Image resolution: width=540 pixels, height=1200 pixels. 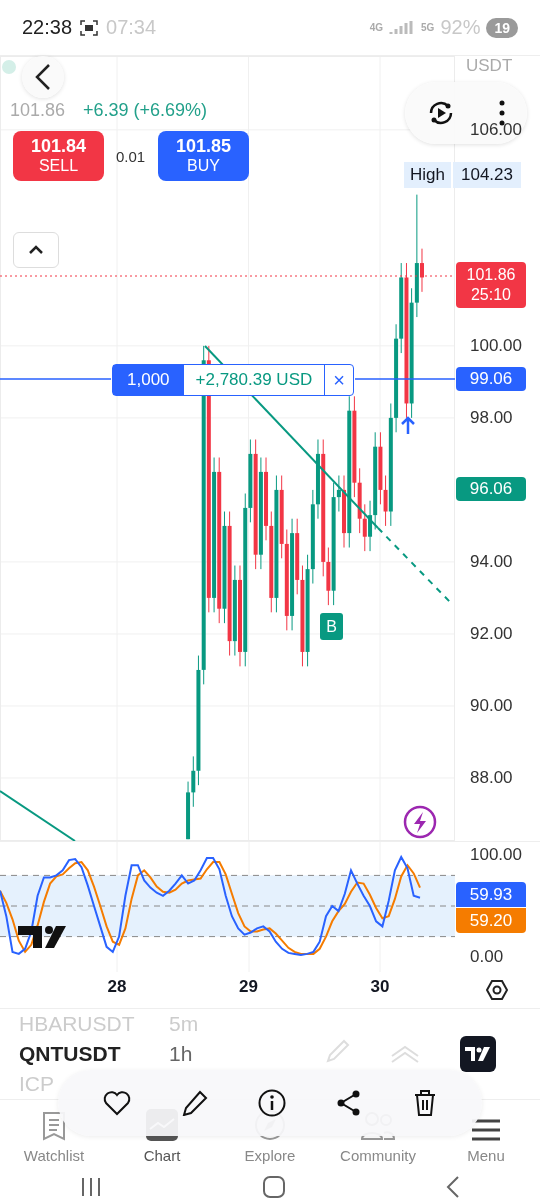 What do you see at coordinates (38, 815) in the screenshot?
I see `trend-line` at bounding box center [38, 815].